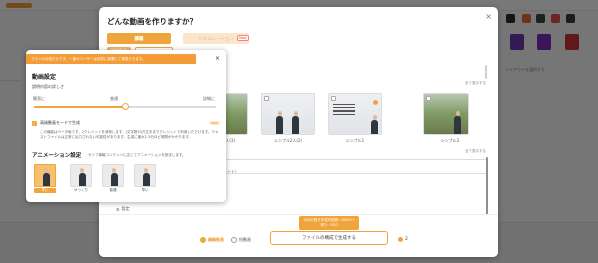 This screenshot has width=598, height=263. What do you see at coordinates (60, 122) in the screenshot?
I see `hq-mode-label: 高級動画モードで生成` at bounding box center [60, 122].